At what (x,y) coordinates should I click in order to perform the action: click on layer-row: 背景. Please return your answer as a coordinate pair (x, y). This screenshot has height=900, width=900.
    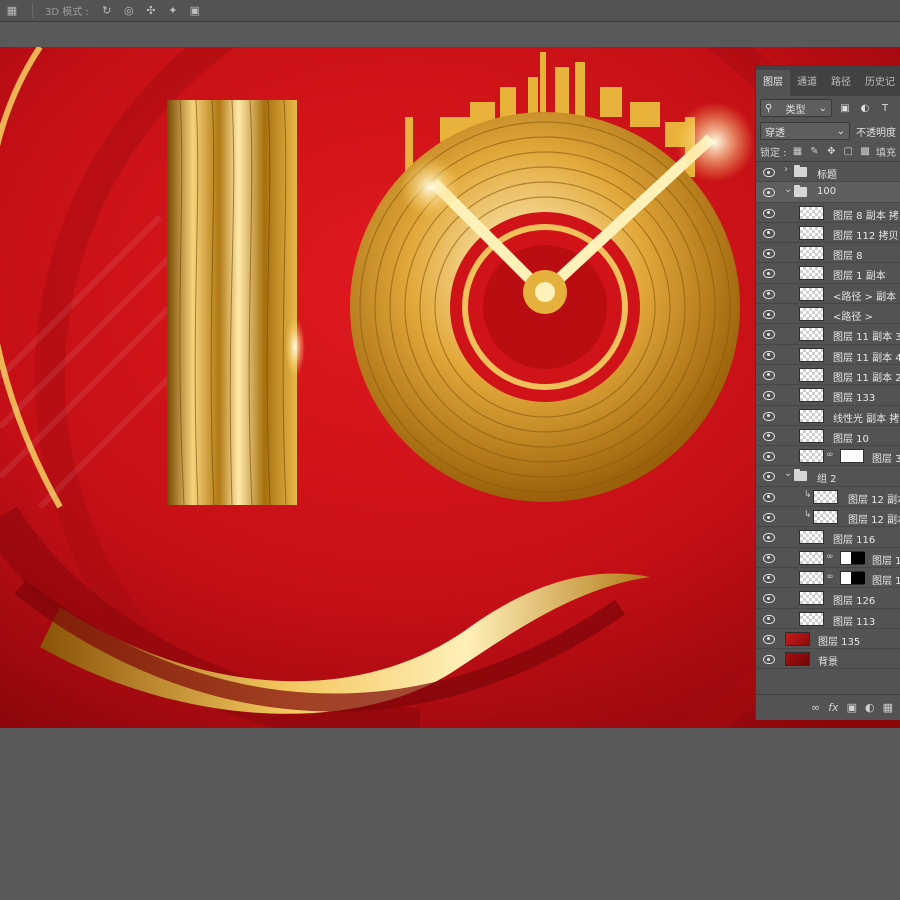
    Looking at the image, I should click on (828, 659).